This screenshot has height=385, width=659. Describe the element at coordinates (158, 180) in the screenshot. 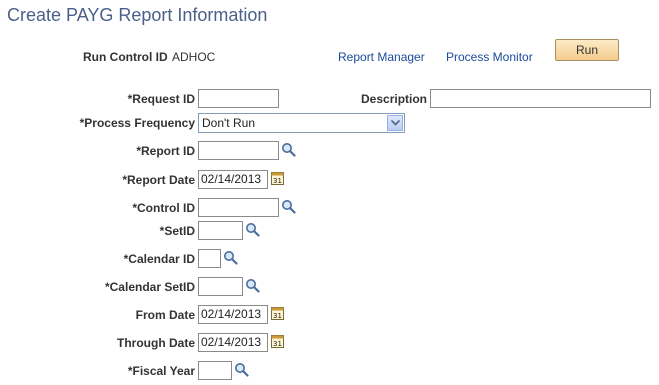

I see `report-date-label: *Report Date` at that location.